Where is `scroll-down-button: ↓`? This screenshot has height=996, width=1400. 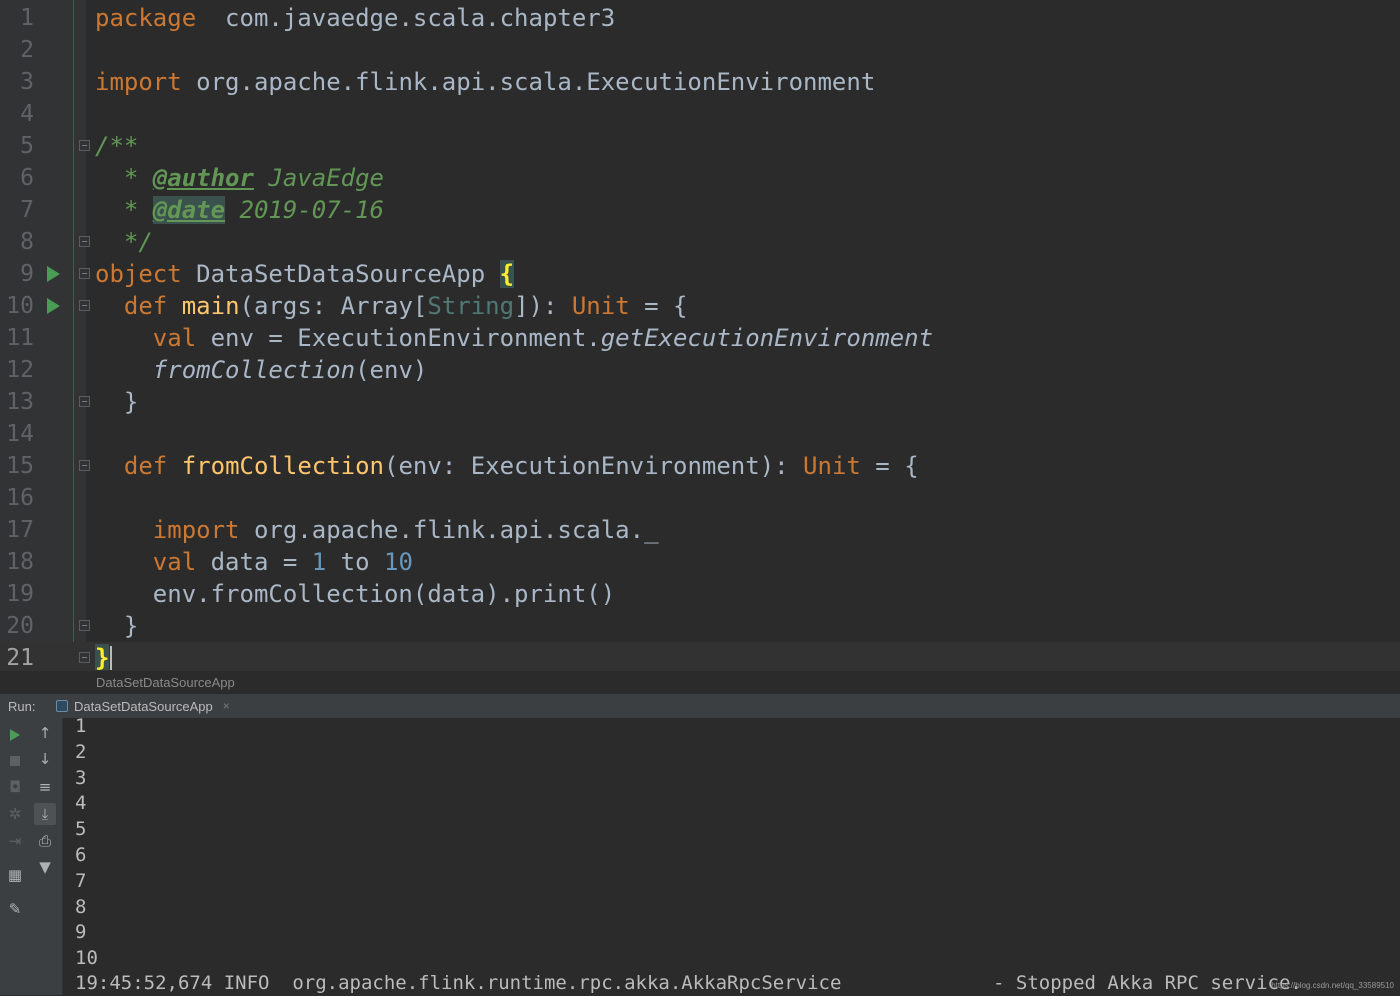 scroll-down-button: ↓ is located at coordinates (45, 759).